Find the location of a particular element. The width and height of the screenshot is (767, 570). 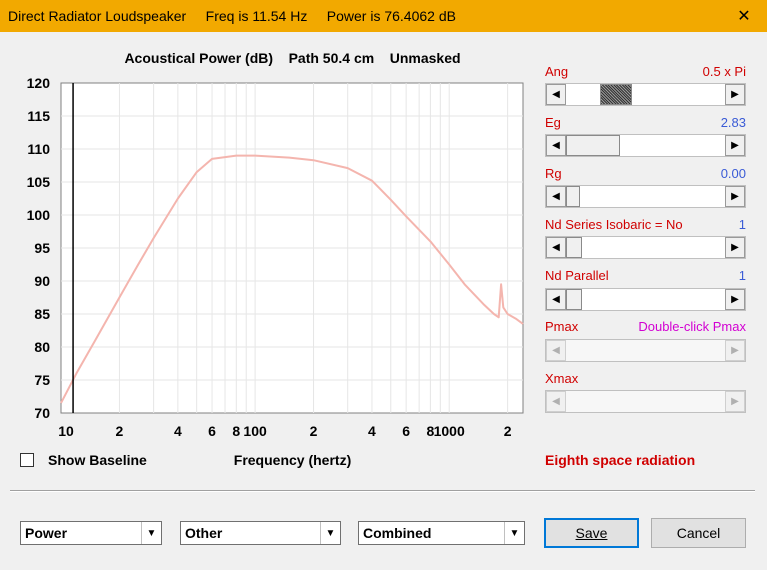

nd-parallel-left-arrow-icon: ◀ is located at coordinates (556, 299).